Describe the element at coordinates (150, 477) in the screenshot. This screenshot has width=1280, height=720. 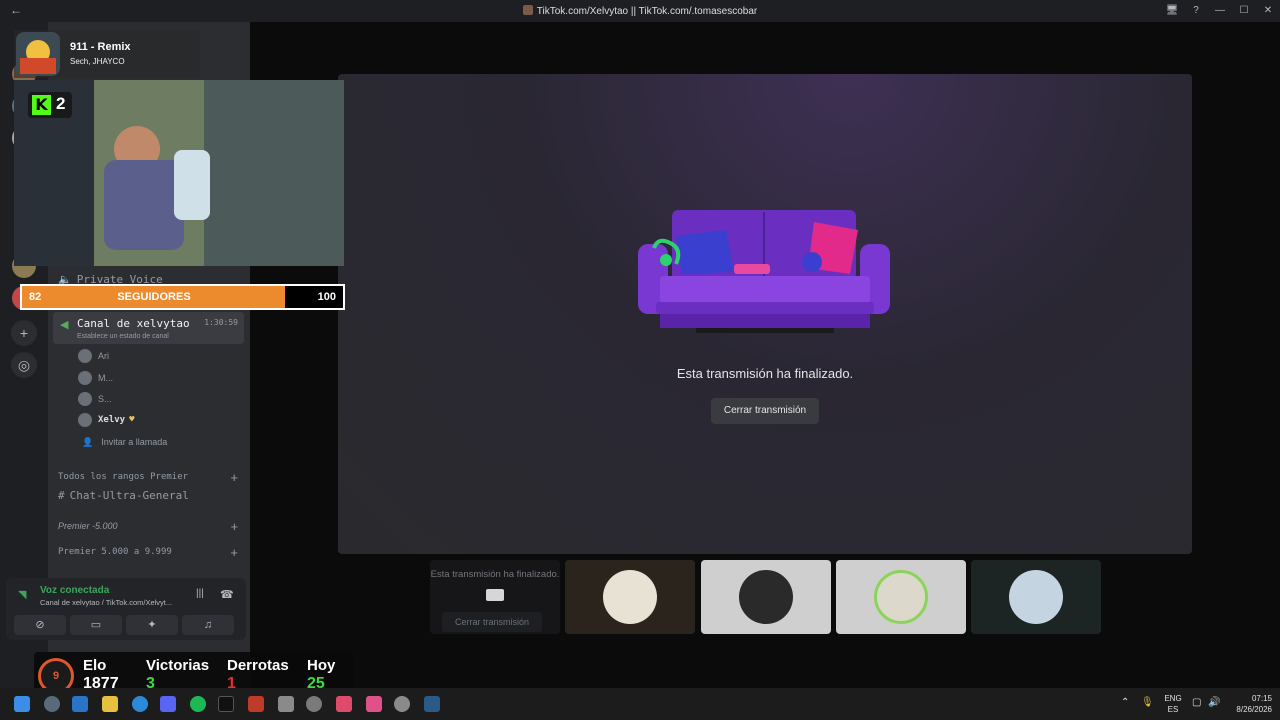
I see `category-premier: Todos los rangos Premier +` at that location.